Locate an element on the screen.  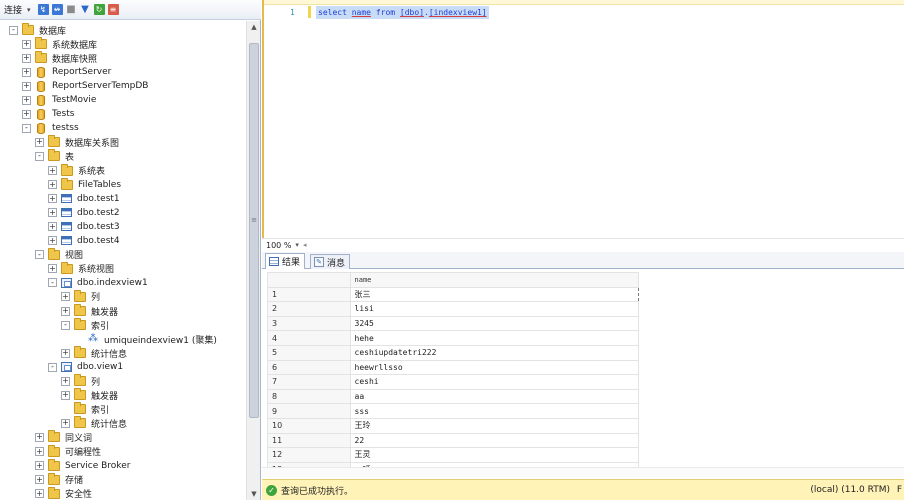
row-number: 3 is located at coordinates (309, 323).